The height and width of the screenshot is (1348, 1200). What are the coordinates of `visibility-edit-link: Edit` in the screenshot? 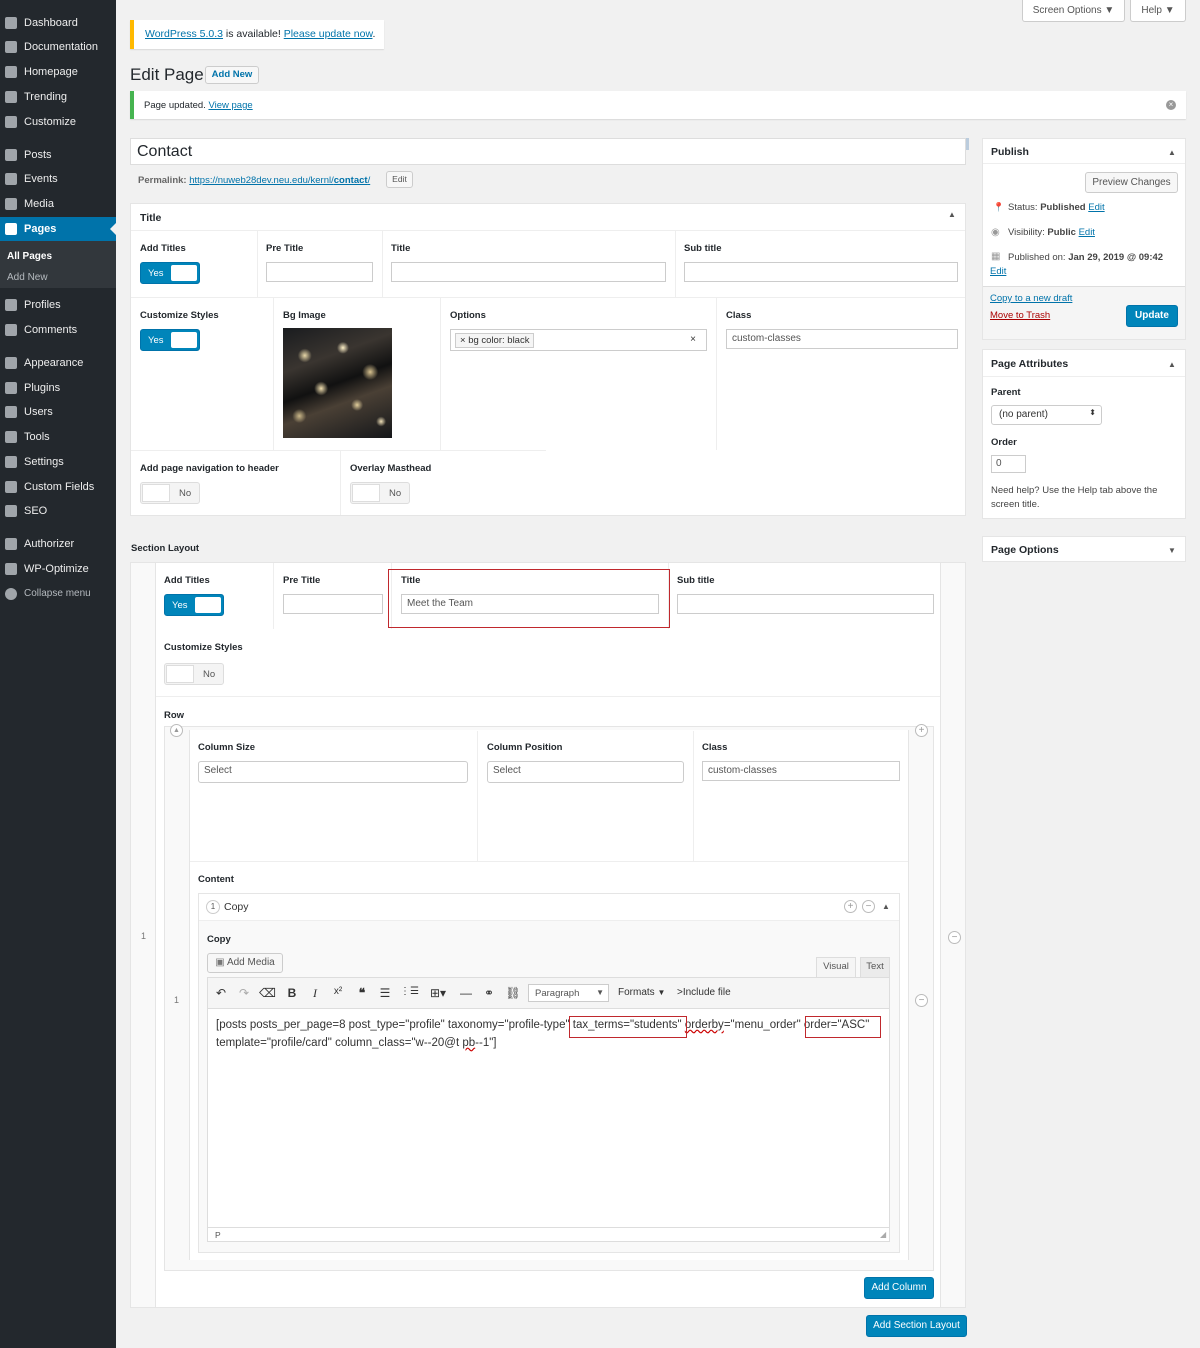 It's located at (1087, 232).